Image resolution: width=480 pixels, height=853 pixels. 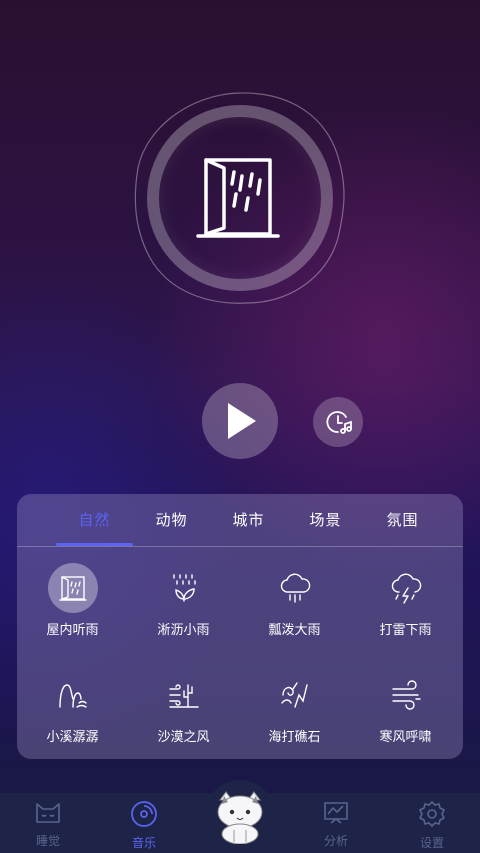 I want to click on sound-item: 瓢泼大雨, so click(x=294, y=600).